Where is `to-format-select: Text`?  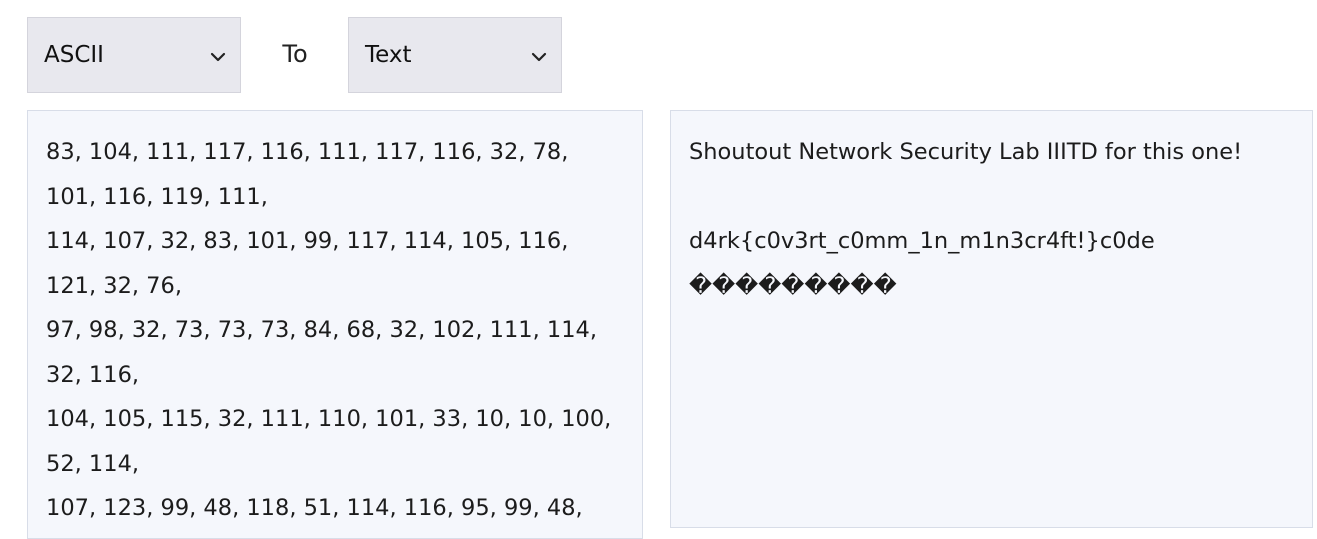 to-format-select: Text is located at coordinates (455, 55).